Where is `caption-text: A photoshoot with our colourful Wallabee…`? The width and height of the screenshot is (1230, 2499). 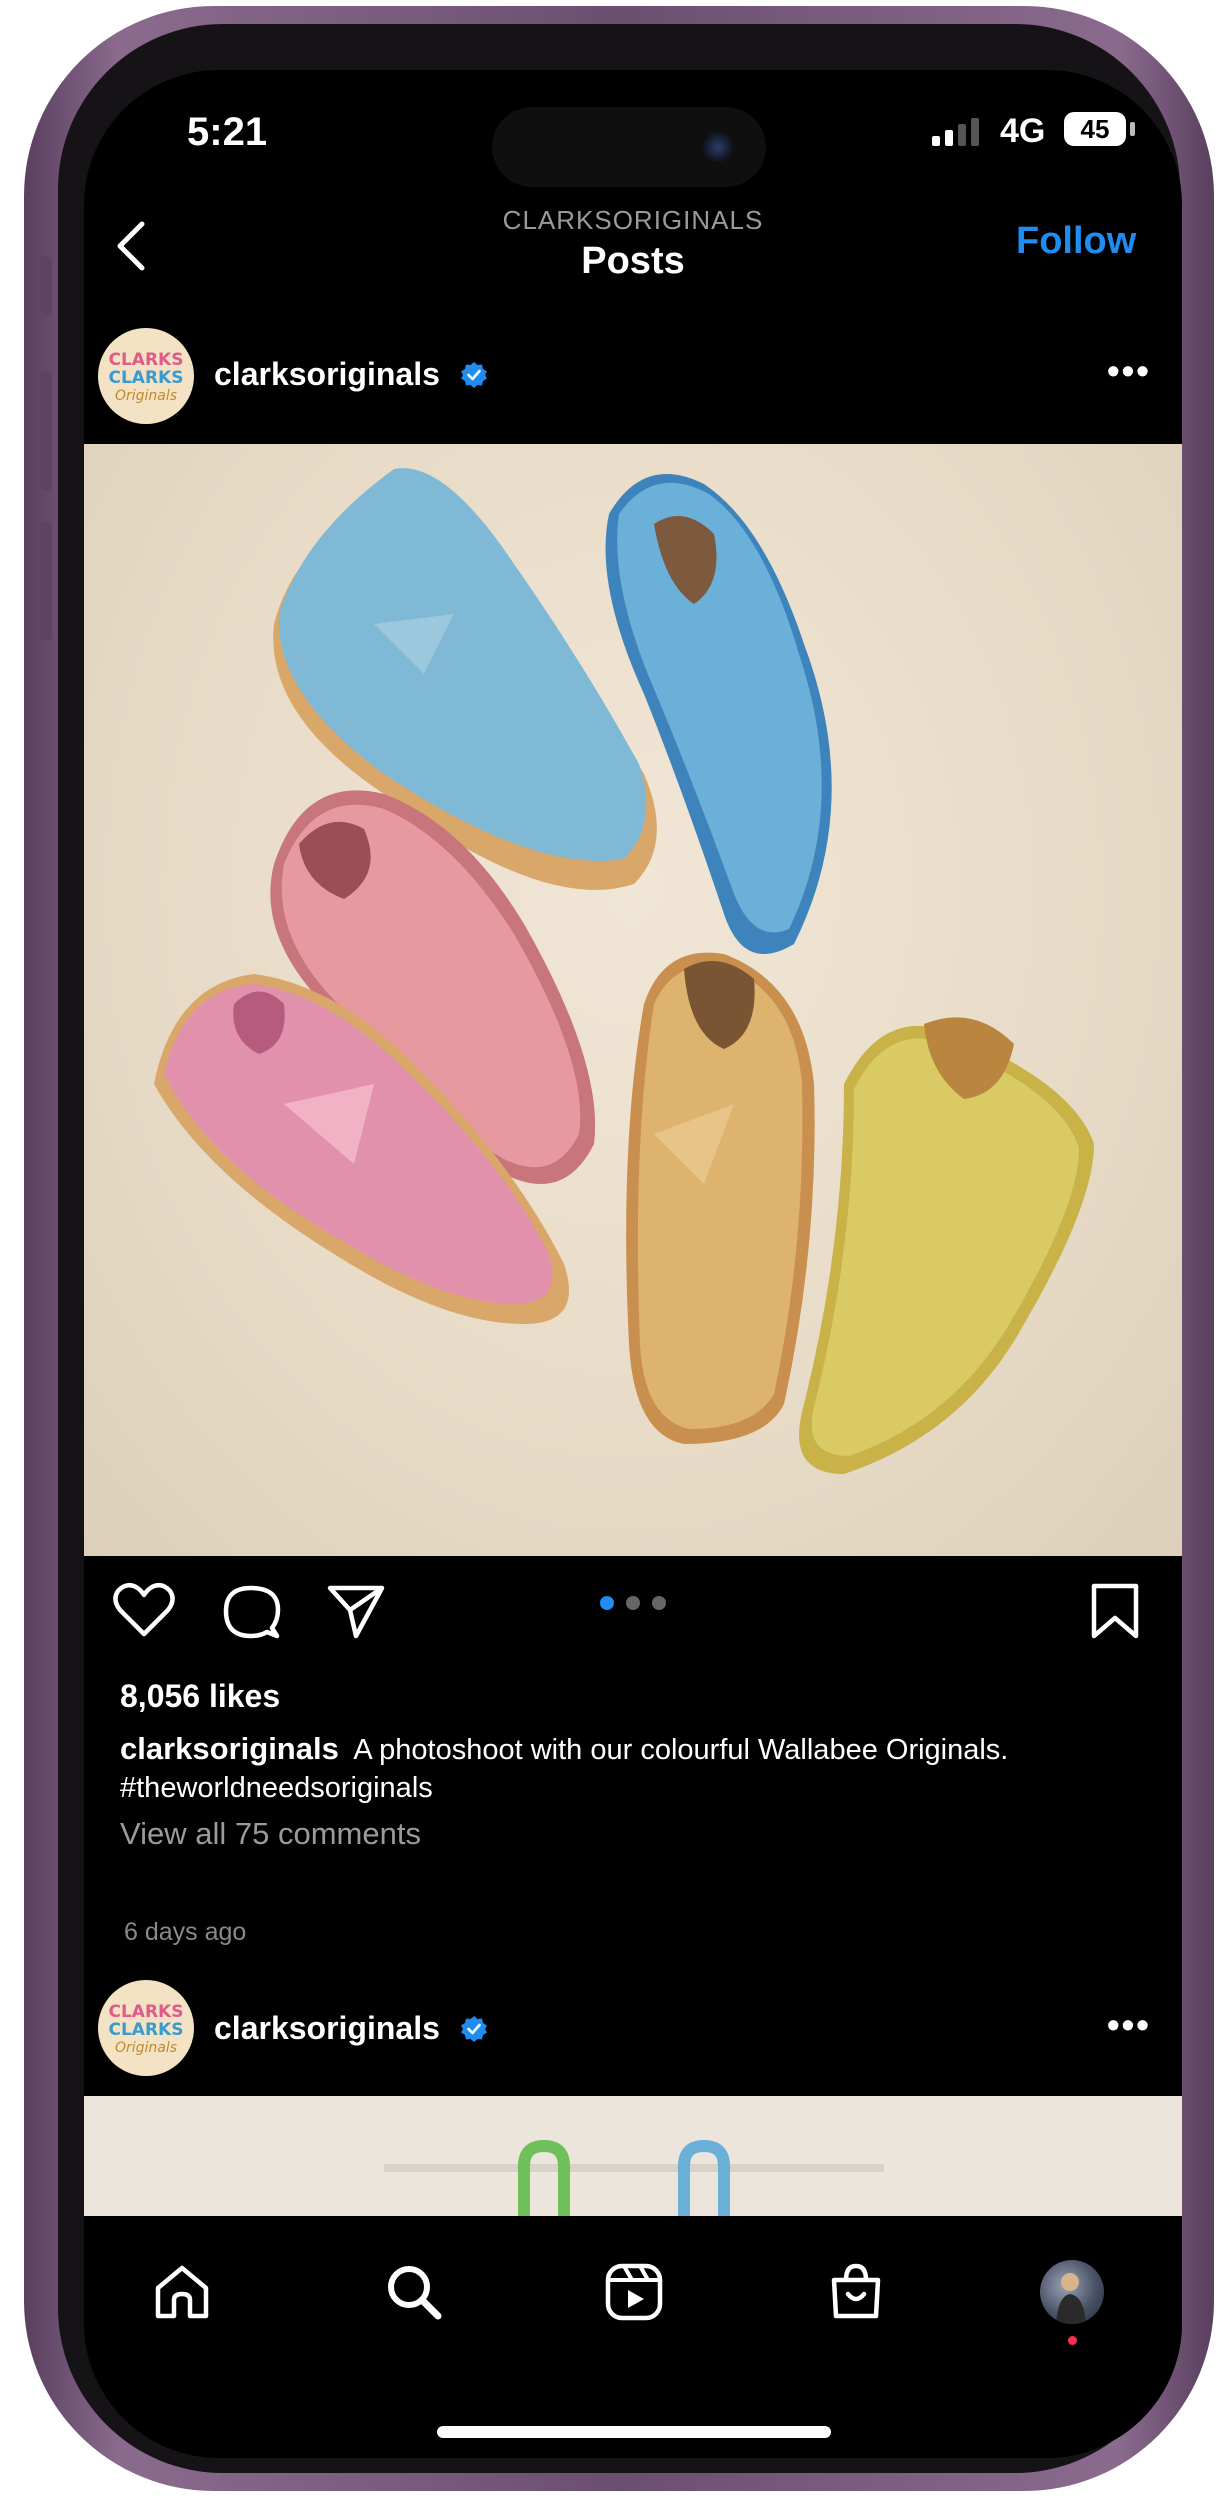
caption-text: A photoshoot with our colourful Wallabee… is located at coordinates (681, 1750).